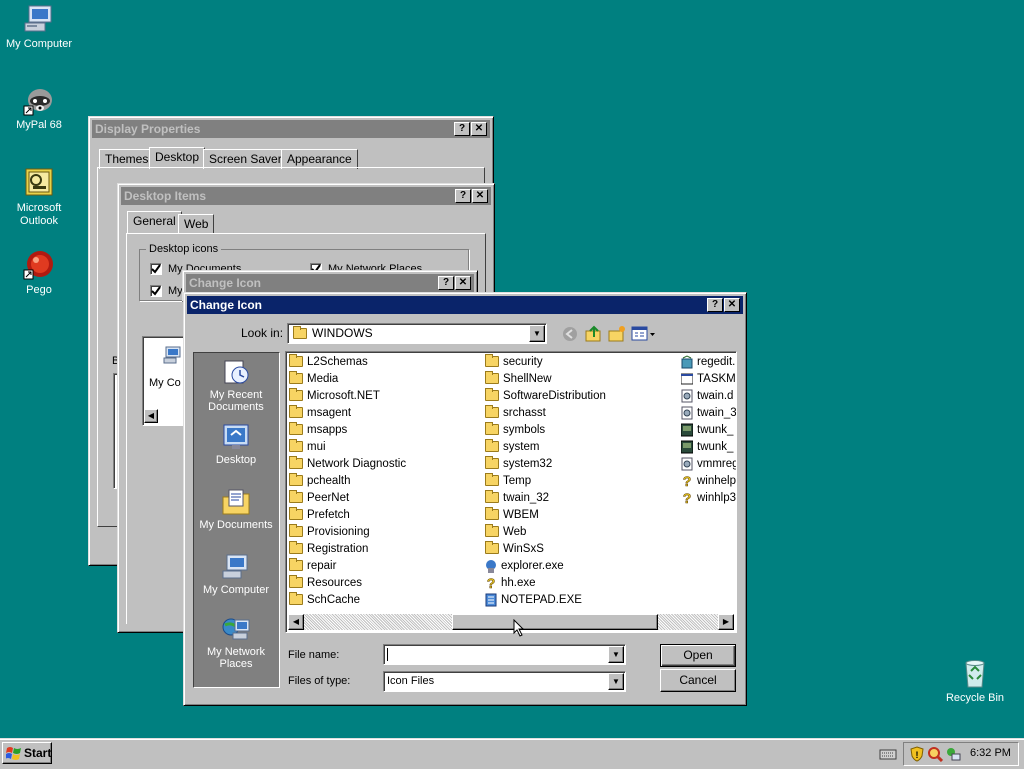 This screenshot has width=1024, height=769. Describe the element at coordinates (319, 515) in the screenshot. I see `file-list-item: Prefetch` at that location.